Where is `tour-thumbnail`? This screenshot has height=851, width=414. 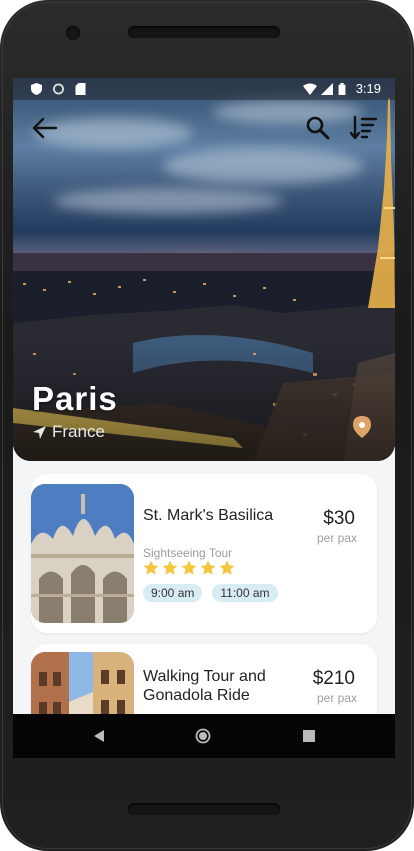
tour-thumbnail is located at coordinates (82, 553).